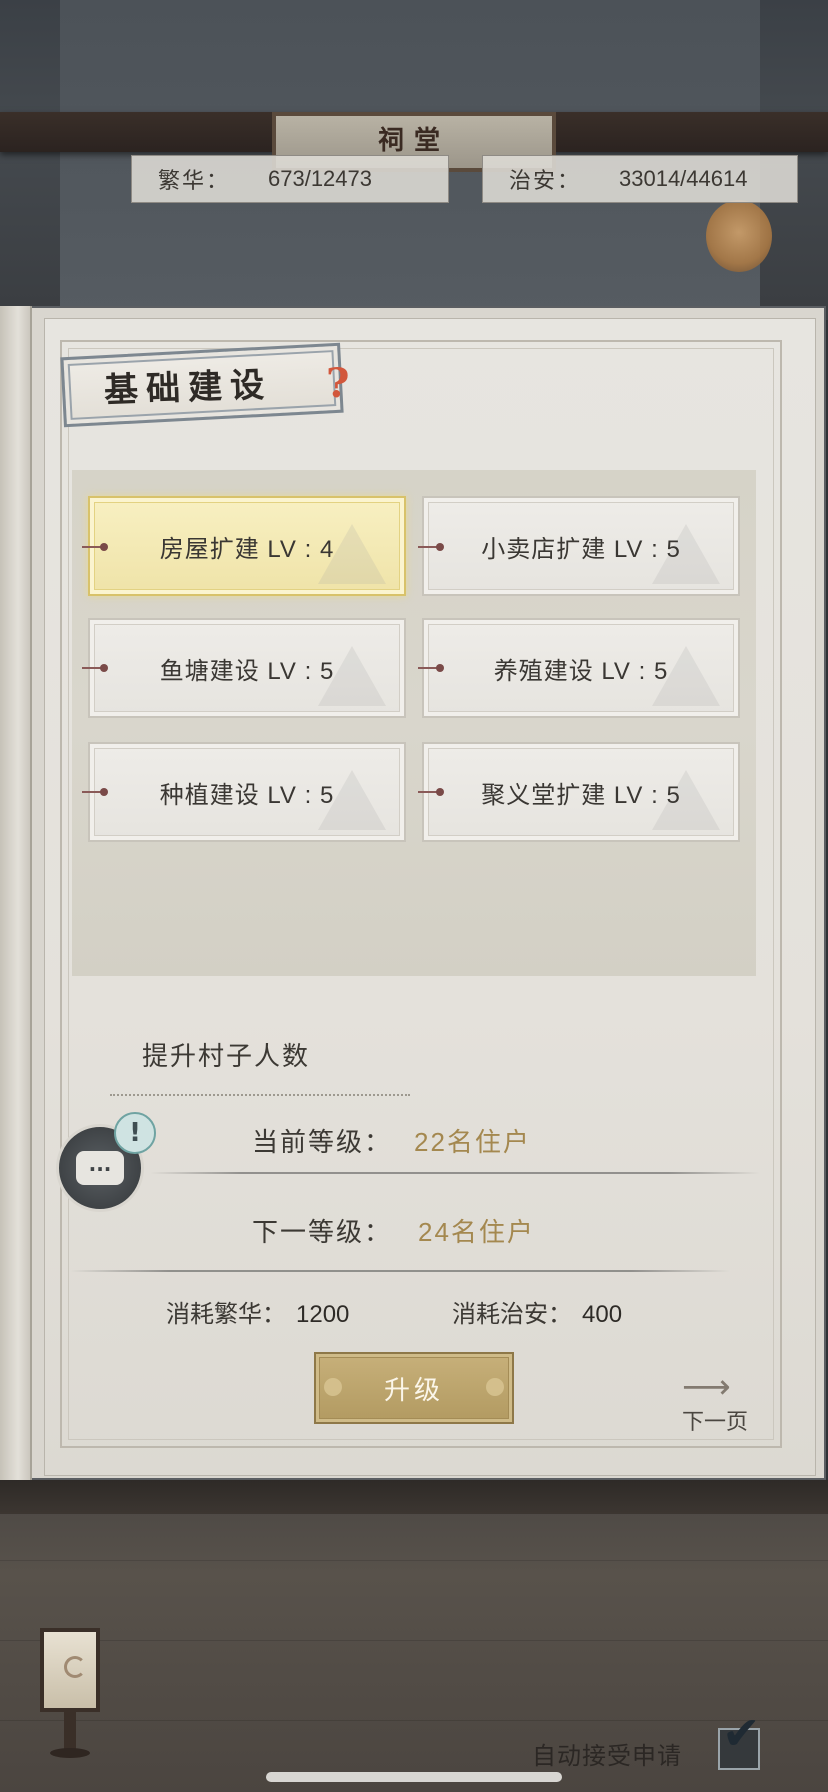  I want to click on security-value: 33014/44614, so click(683, 178).